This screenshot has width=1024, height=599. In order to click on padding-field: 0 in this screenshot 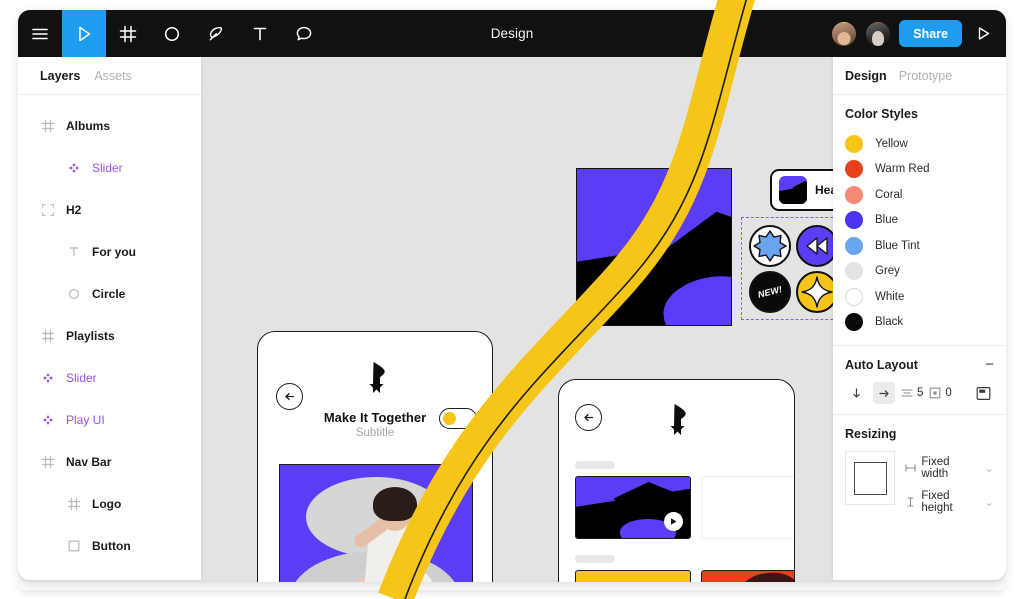, I will do `click(940, 393)`.